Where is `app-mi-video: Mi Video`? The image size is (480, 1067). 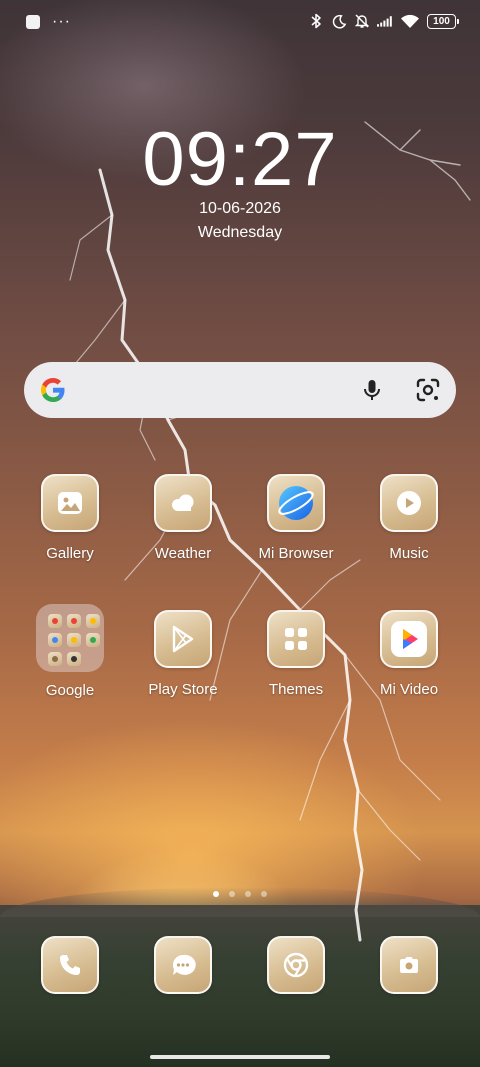 app-mi-video: Mi Video is located at coordinates (409, 654).